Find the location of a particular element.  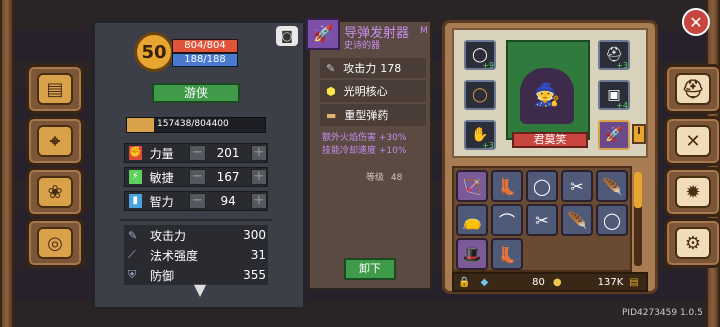

sword-icon: ✎ is located at coordinates (133, 235).